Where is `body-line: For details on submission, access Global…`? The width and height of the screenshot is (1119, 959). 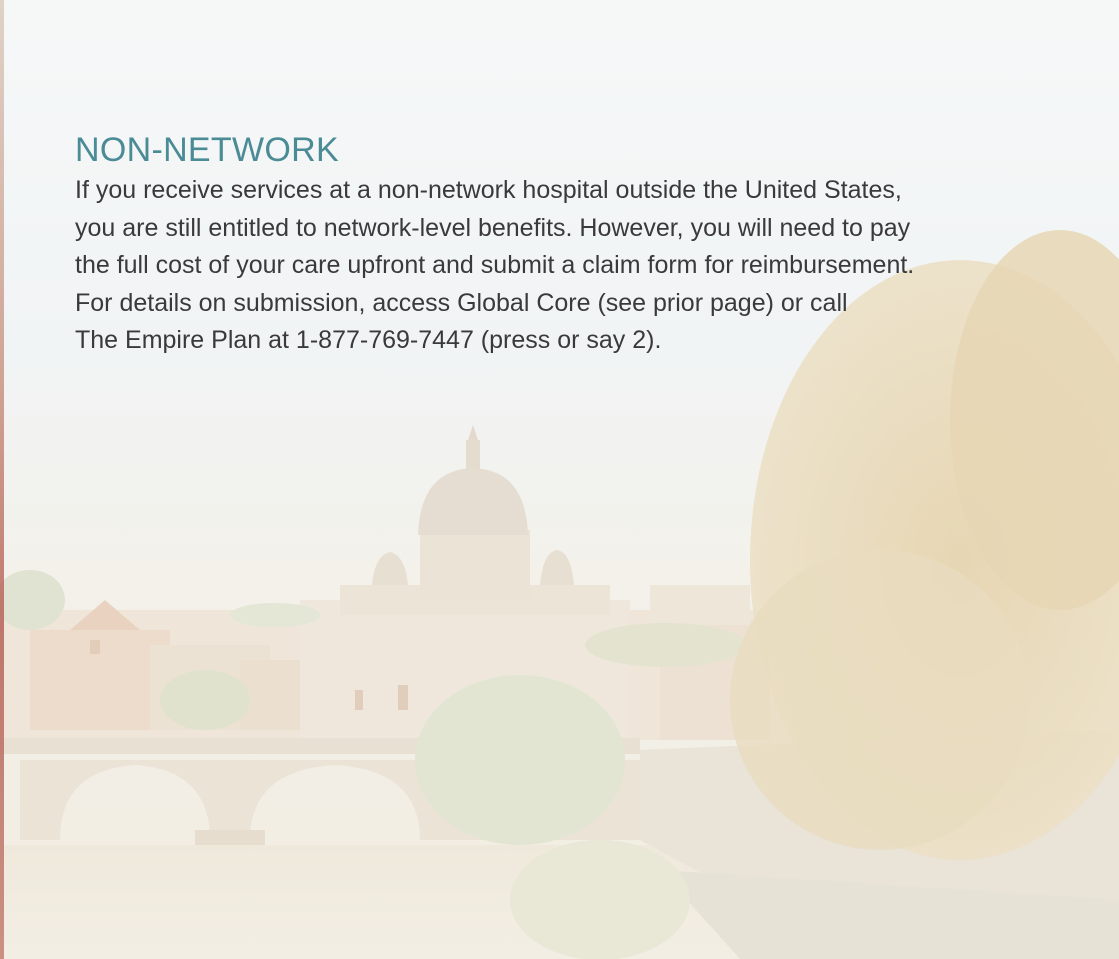
body-line: For details on submission, access Global… is located at coordinates (461, 302).